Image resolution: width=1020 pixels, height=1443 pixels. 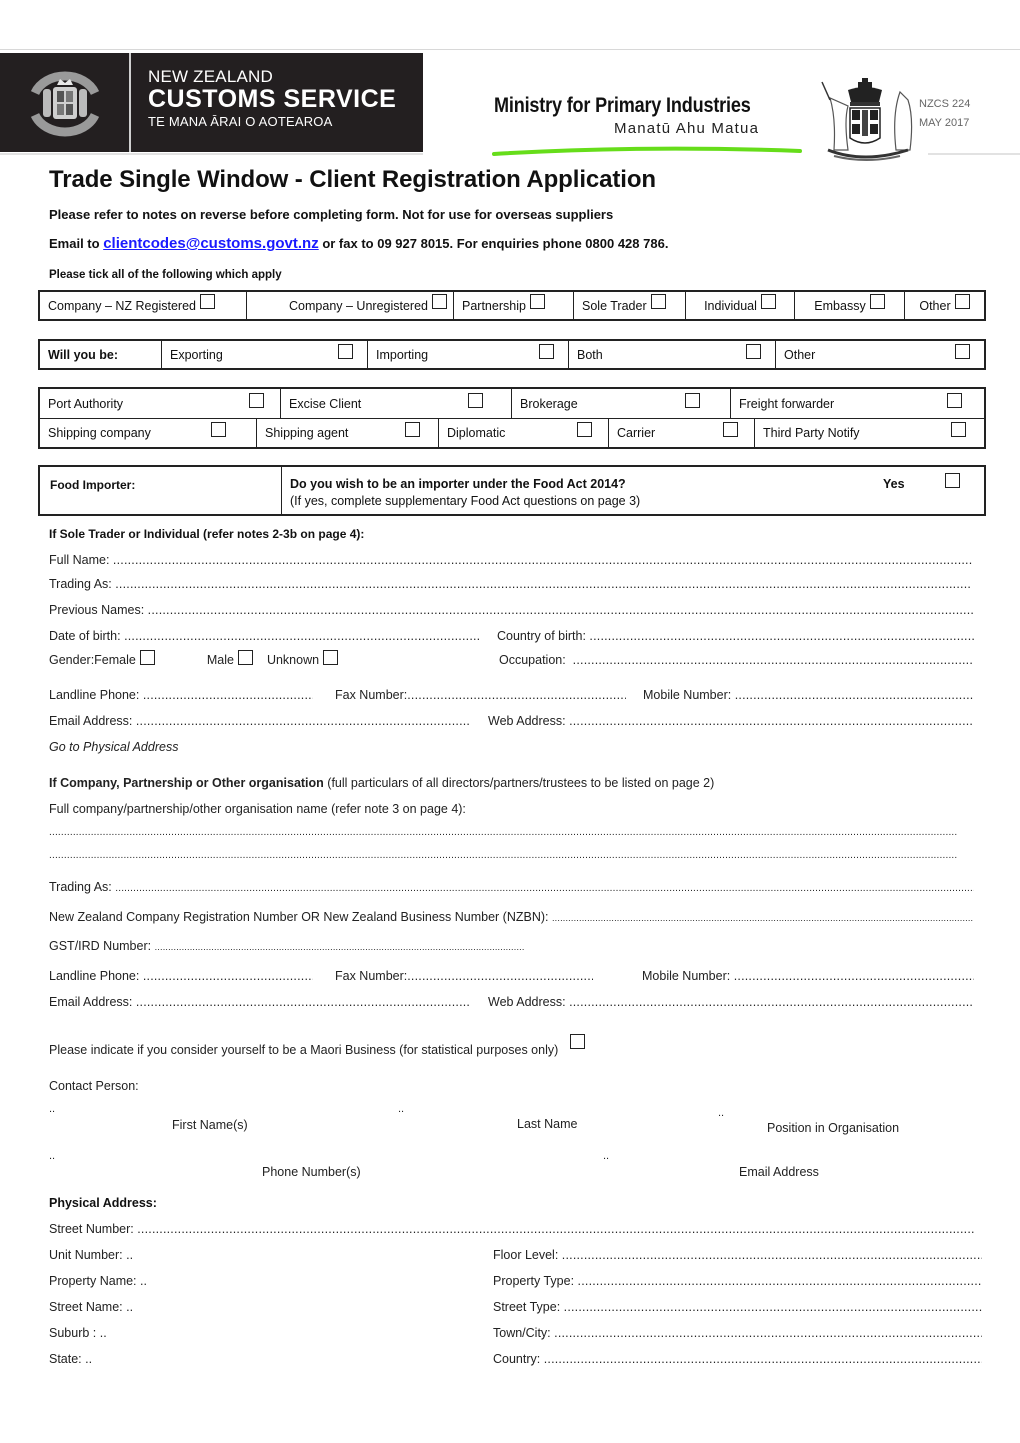 What do you see at coordinates (265, 354) in the screenshot?
I see `option-exporting: Exporting` at bounding box center [265, 354].